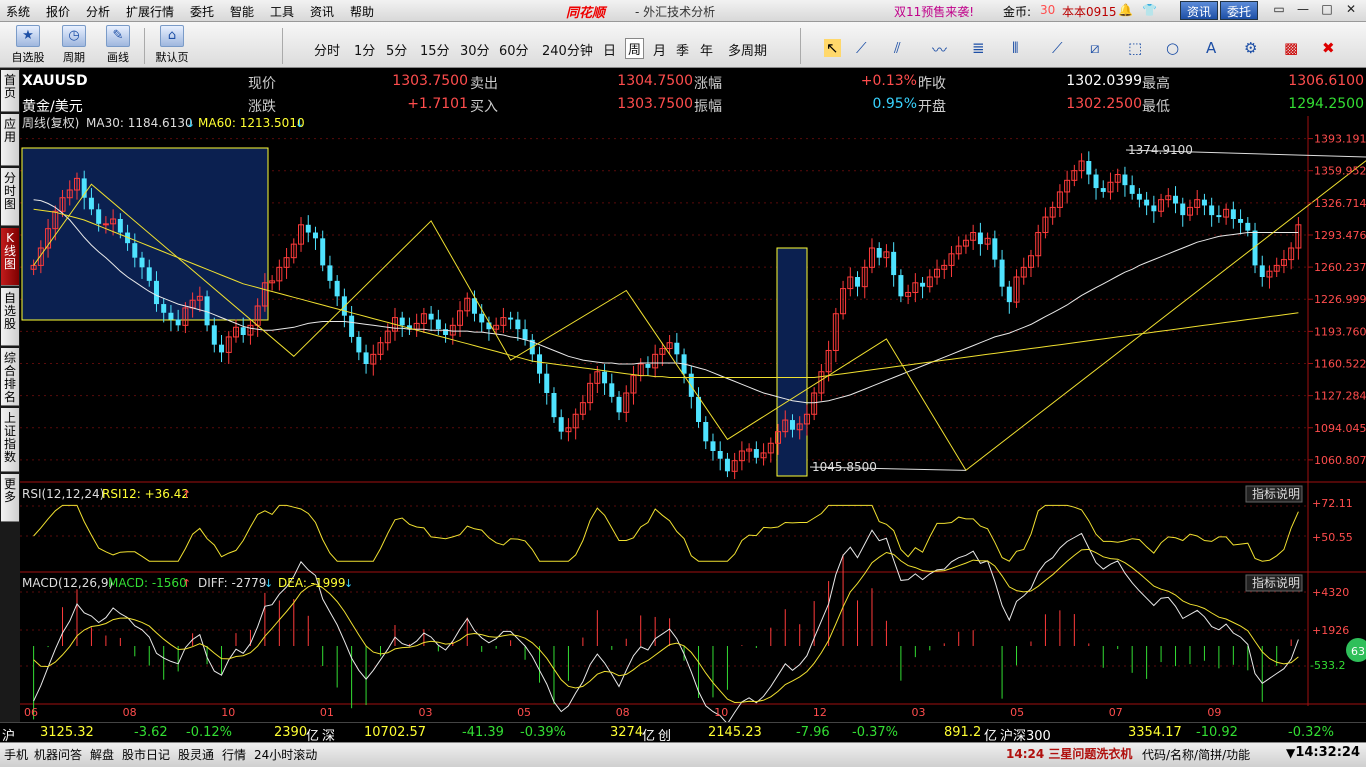  What do you see at coordinates (10, 498) in the screenshot?
I see `sidebar-item-more: 更多` at bounding box center [10, 498].